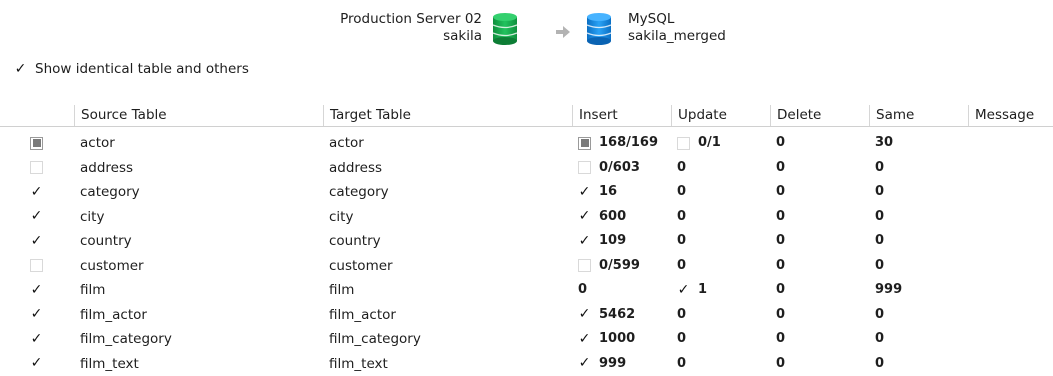 The width and height of the screenshot is (1053, 376). What do you see at coordinates (198, 115) in the screenshot?
I see `source-table-header: Source Table` at bounding box center [198, 115].